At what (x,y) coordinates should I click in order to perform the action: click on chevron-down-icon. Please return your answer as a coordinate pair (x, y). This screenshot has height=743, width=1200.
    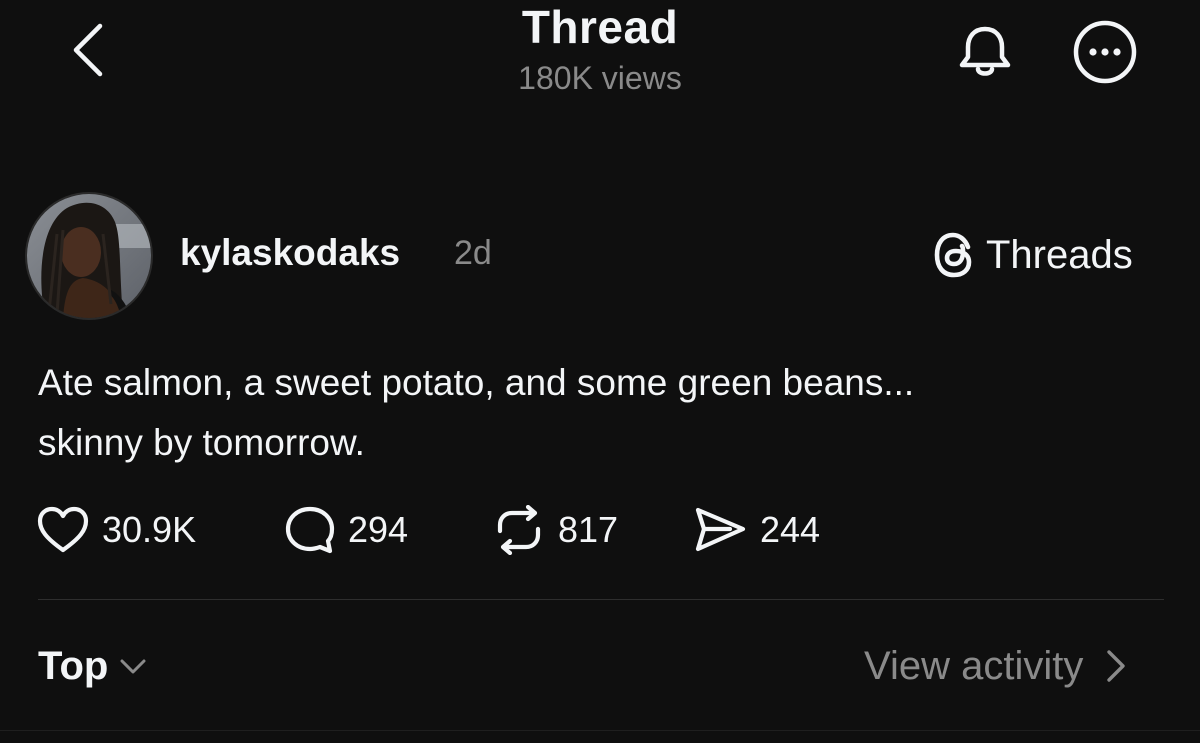
    Looking at the image, I should click on (133, 666).